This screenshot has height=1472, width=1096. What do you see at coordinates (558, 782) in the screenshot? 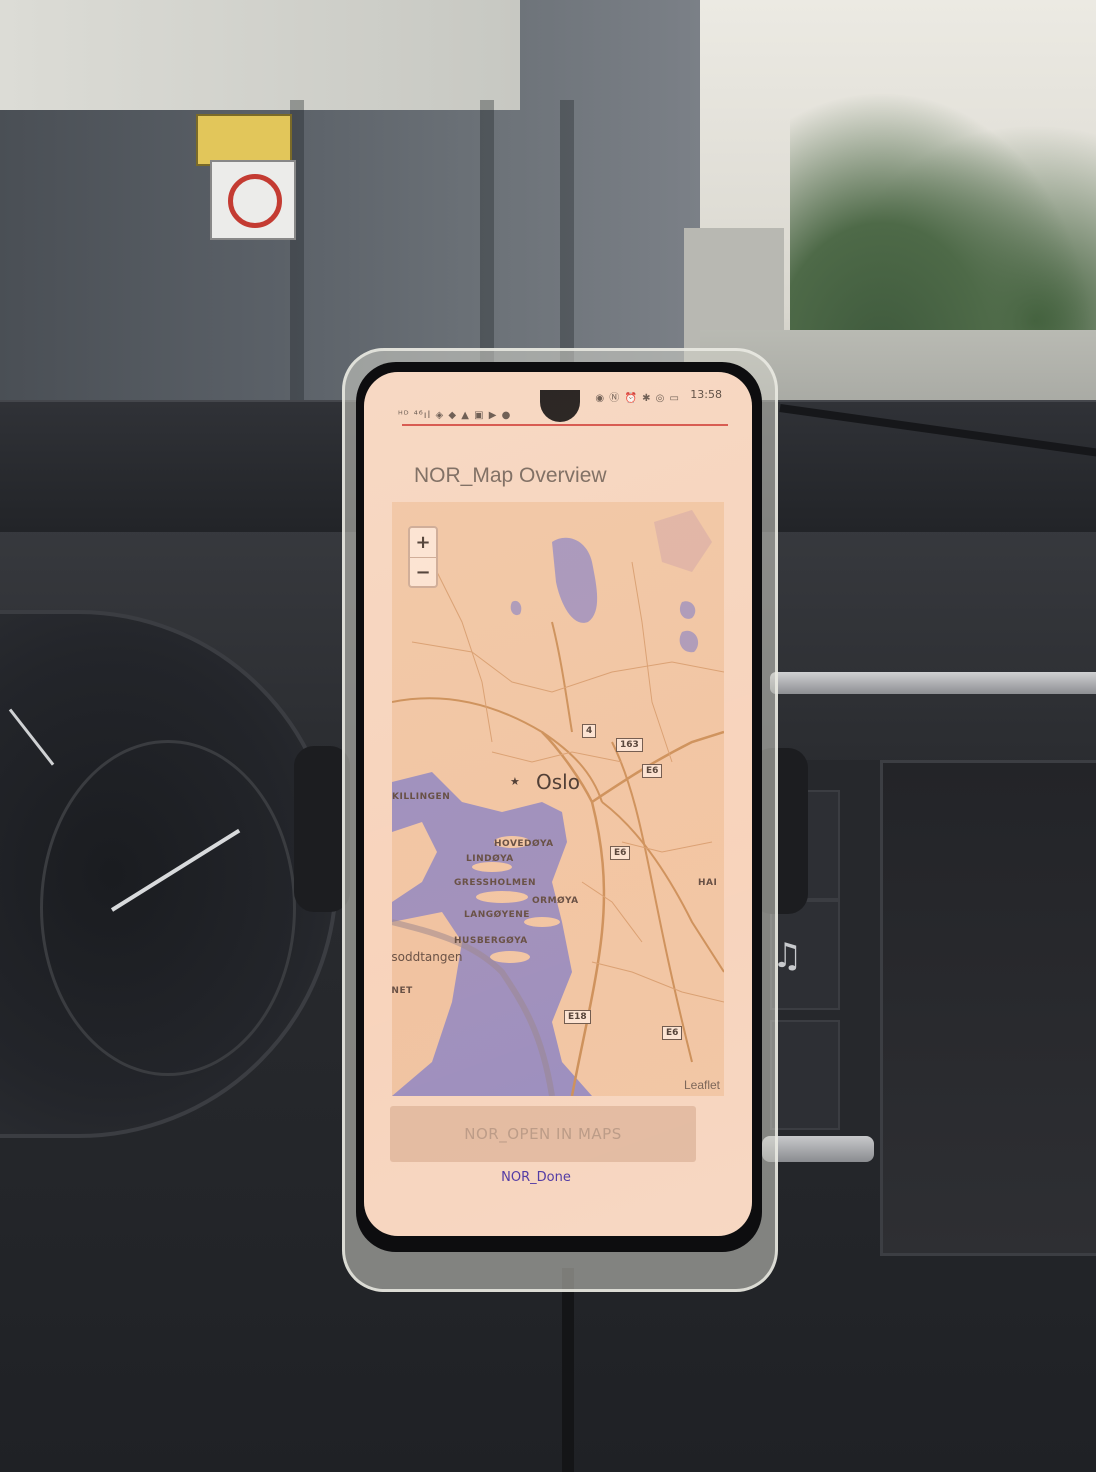
I see `map-label-city: Oslo` at bounding box center [558, 782].